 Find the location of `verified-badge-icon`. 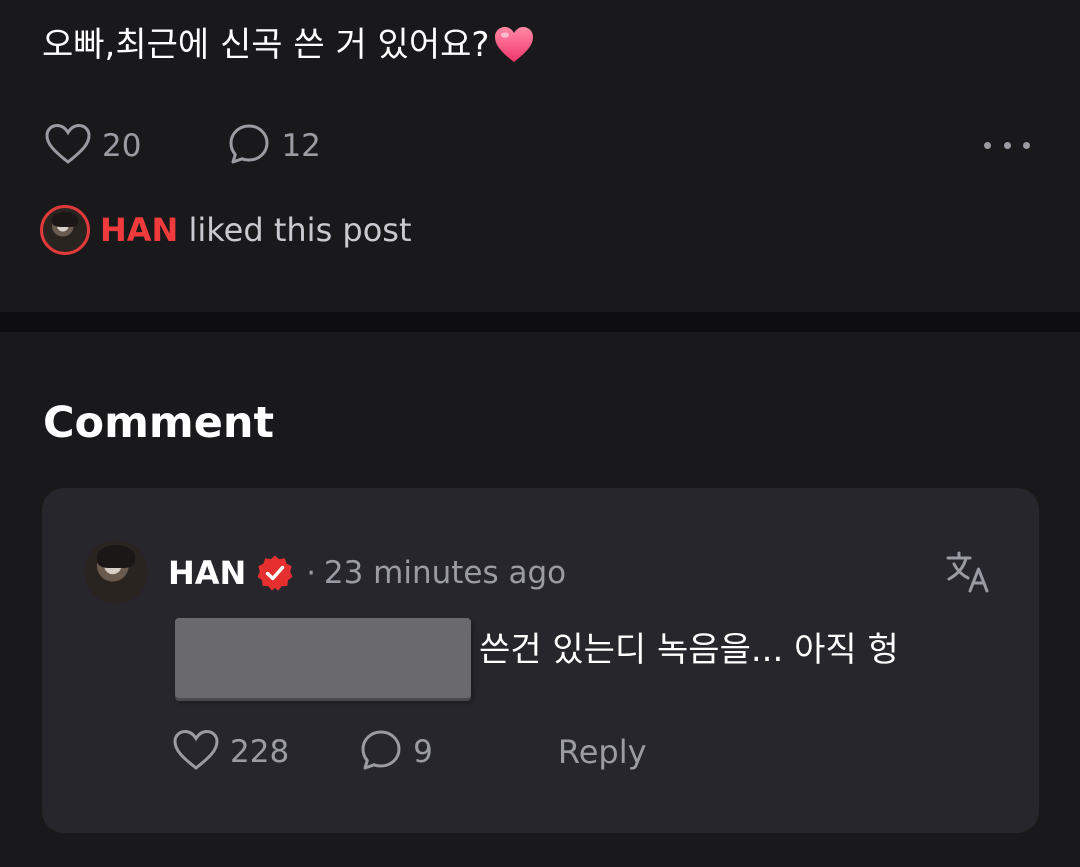

verified-badge-icon is located at coordinates (275, 573).